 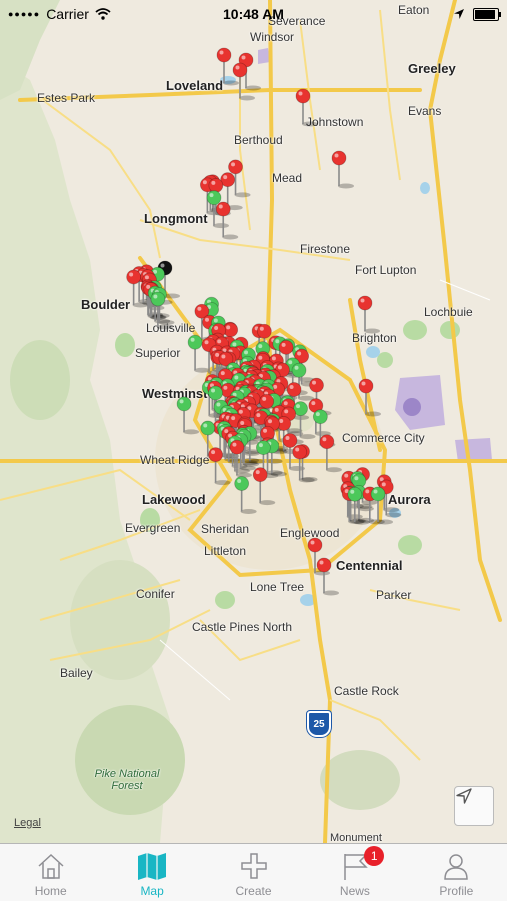 What do you see at coordinates (51, 866) in the screenshot?
I see `house-icon` at bounding box center [51, 866].